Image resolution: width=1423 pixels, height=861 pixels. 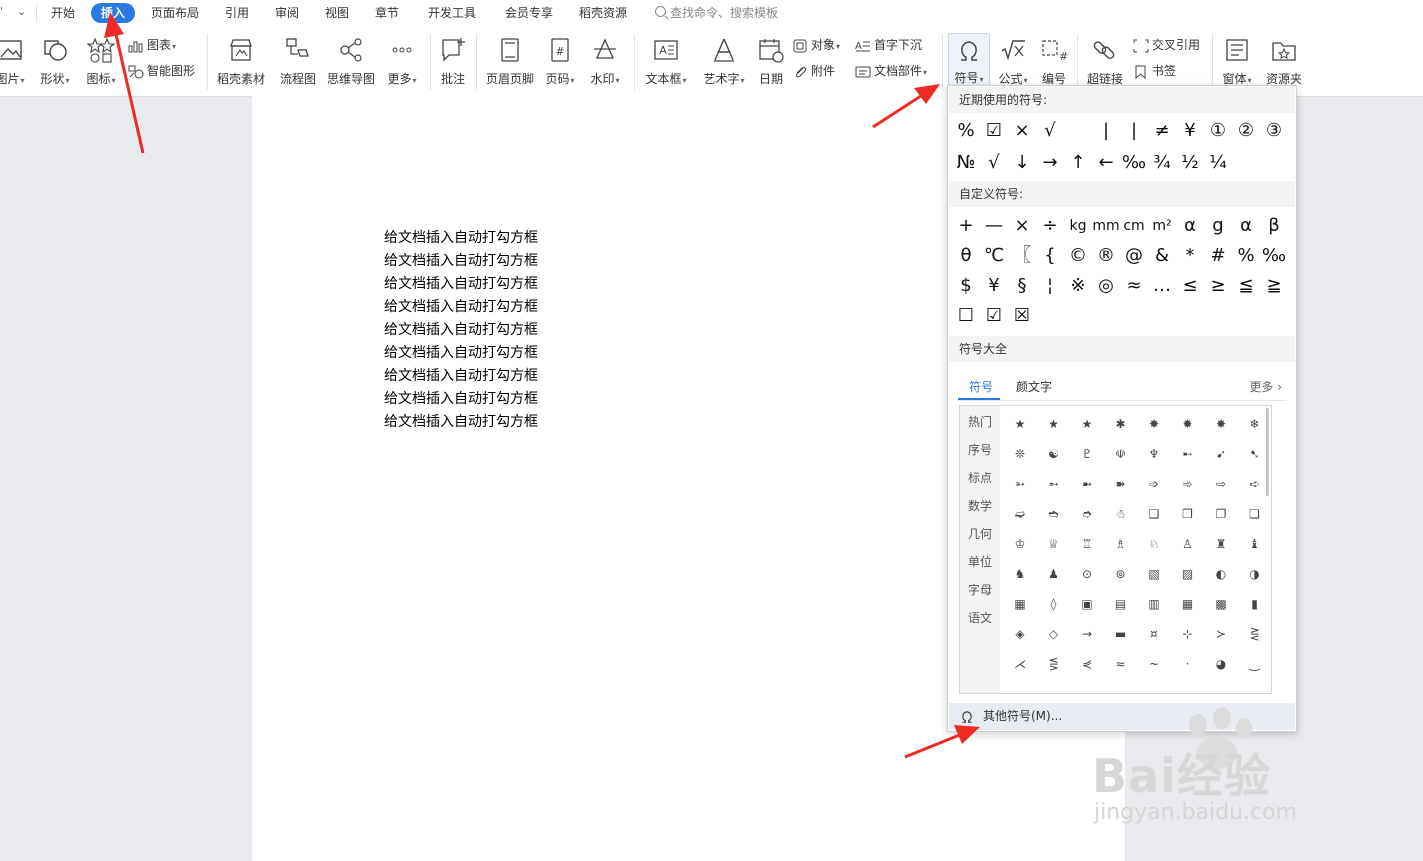 What do you see at coordinates (1106, 256) in the screenshot?
I see `custom-symbol: ®` at bounding box center [1106, 256].